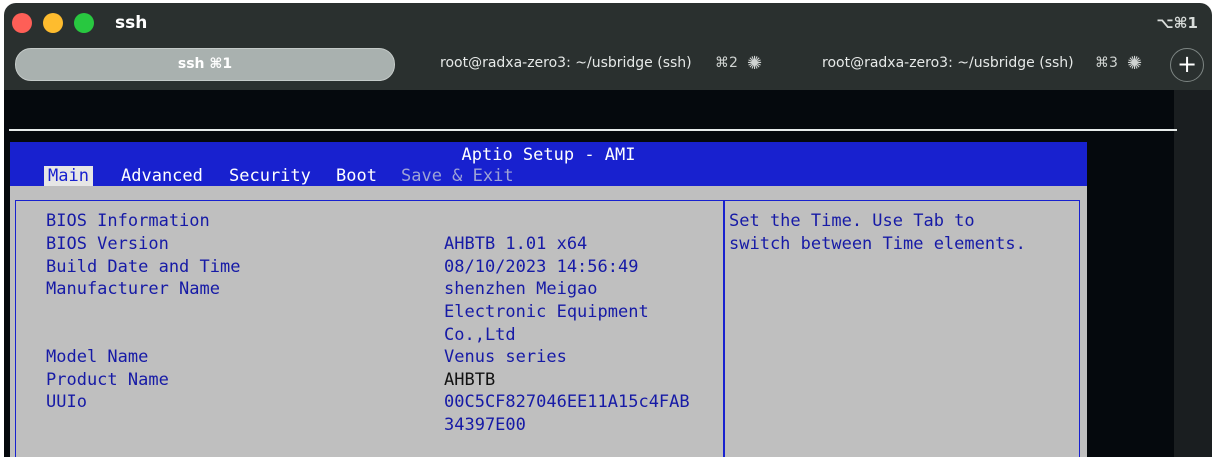 The width and height of the screenshot is (1217, 457). I want to click on manufacturer-label: Manufacturer Name, so click(133, 289).